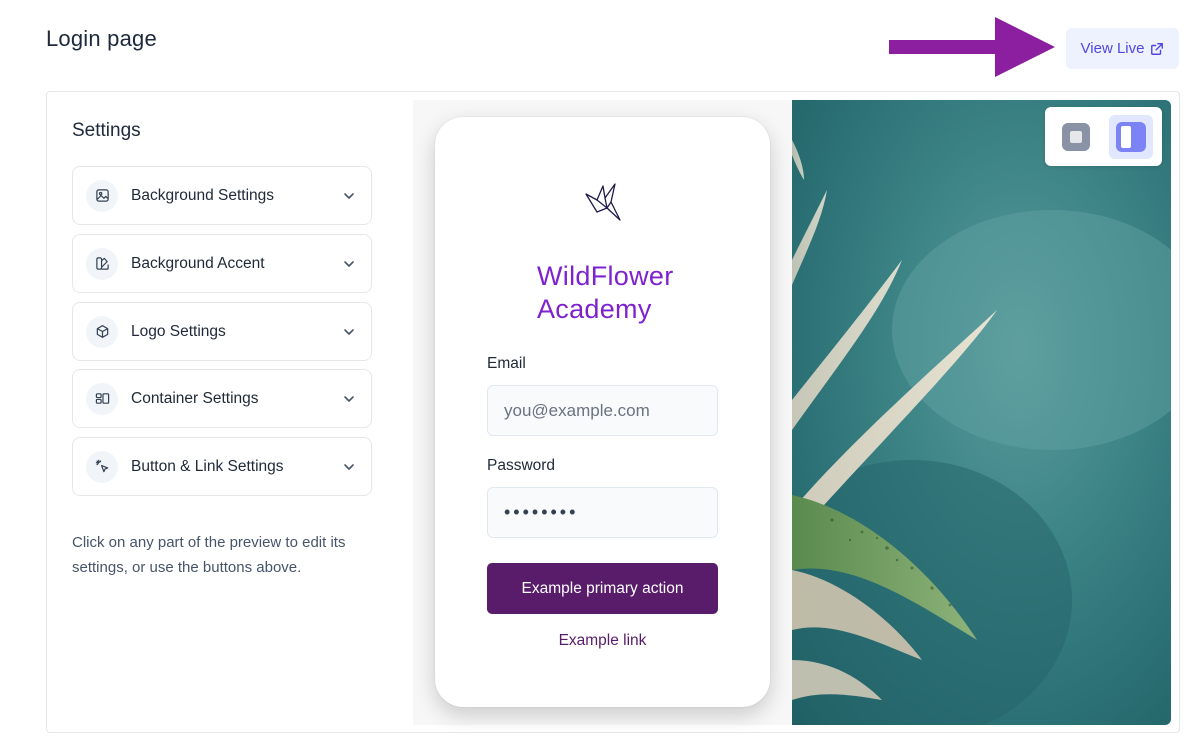 The width and height of the screenshot is (1200, 753). I want to click on accordion-label: Button & Link Settings, so click(207, 466).